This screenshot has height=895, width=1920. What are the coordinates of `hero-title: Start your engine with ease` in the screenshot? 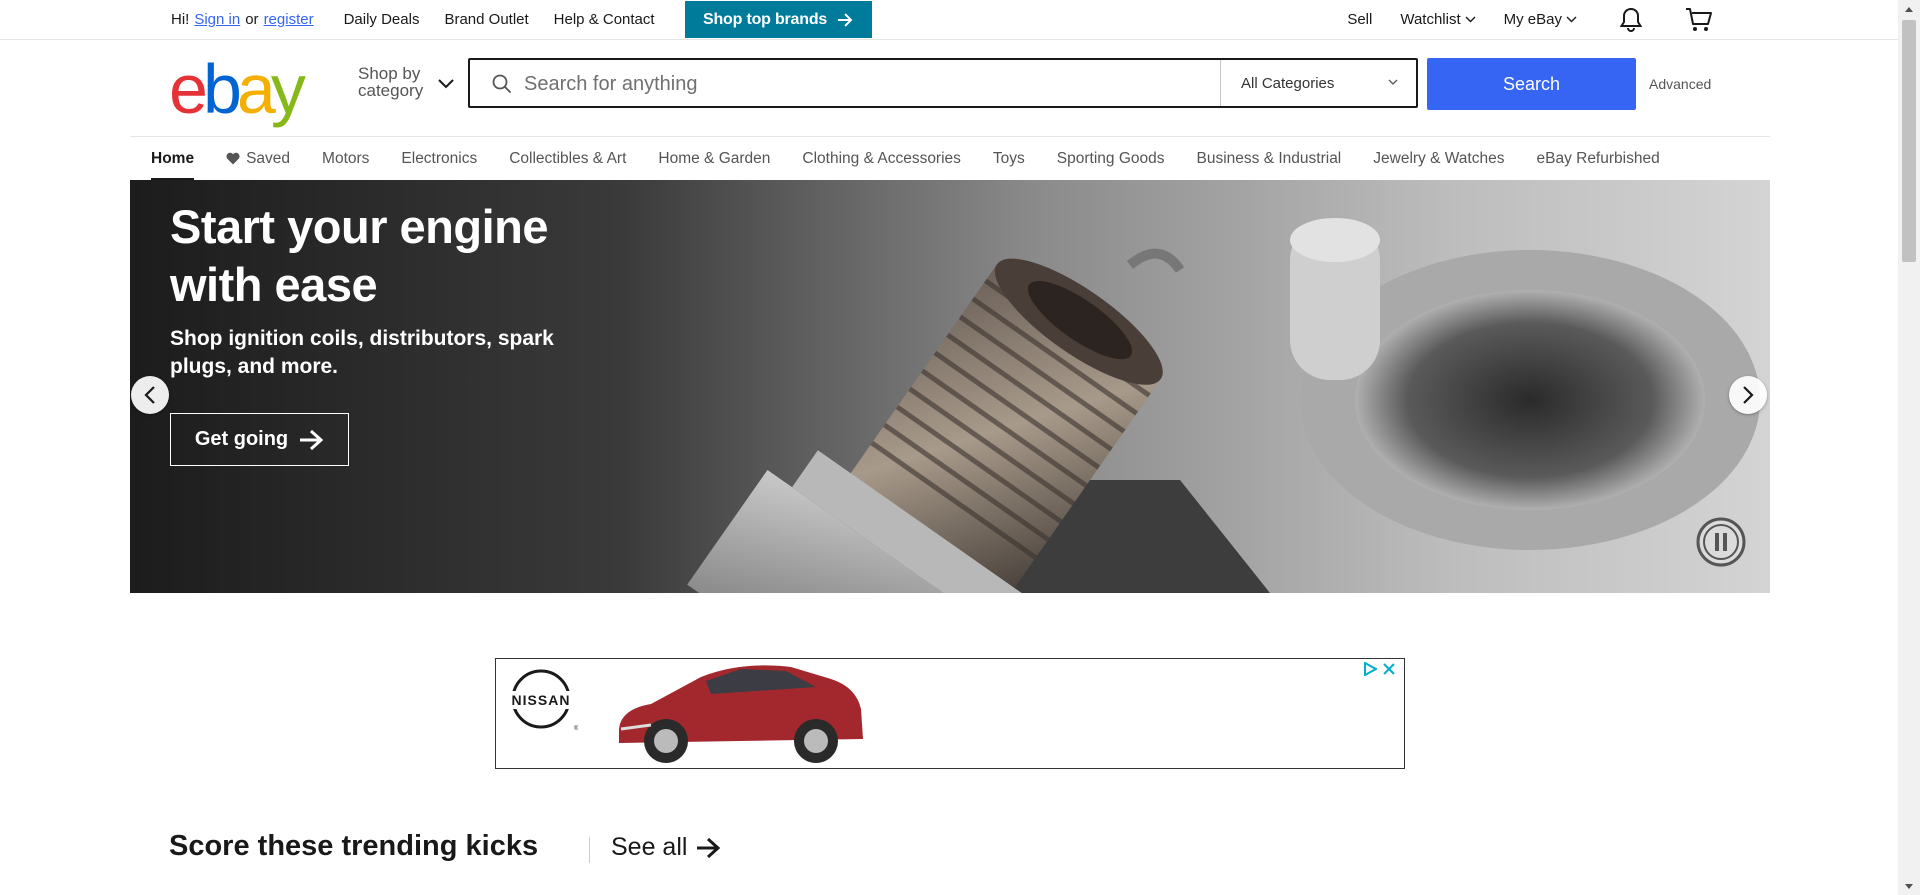 It's located at (359, 255).